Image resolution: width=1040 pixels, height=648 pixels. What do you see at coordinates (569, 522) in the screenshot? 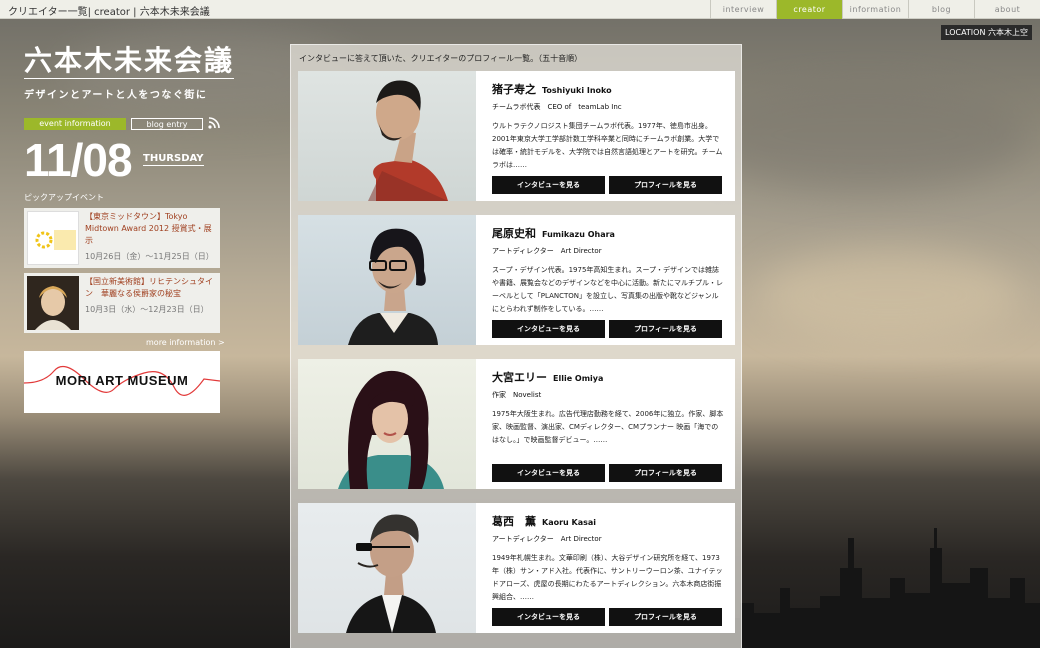
I see `creator-name-en: Kaoru Kasai` at bounding box center [569, 522].